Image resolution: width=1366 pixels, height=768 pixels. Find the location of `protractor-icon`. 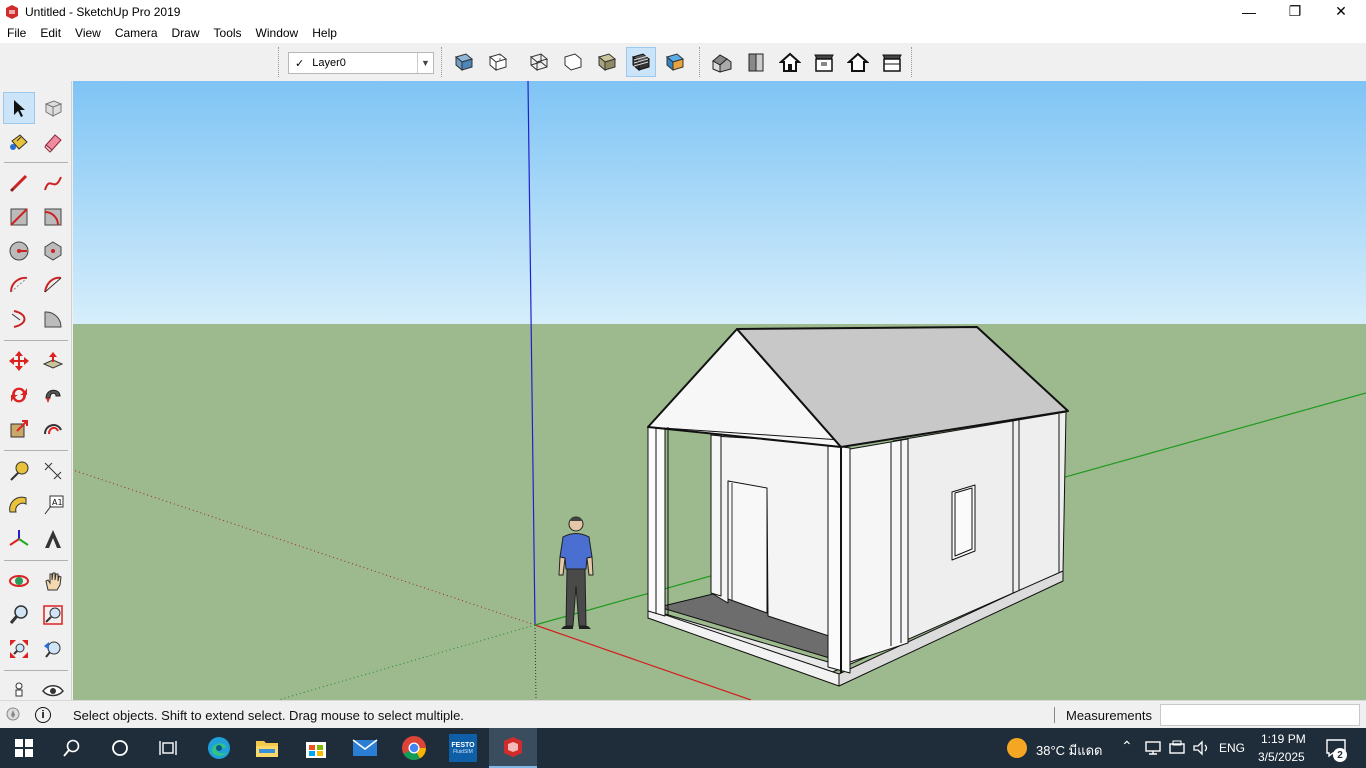

protractor-icon is located at coordinates (18, 504).